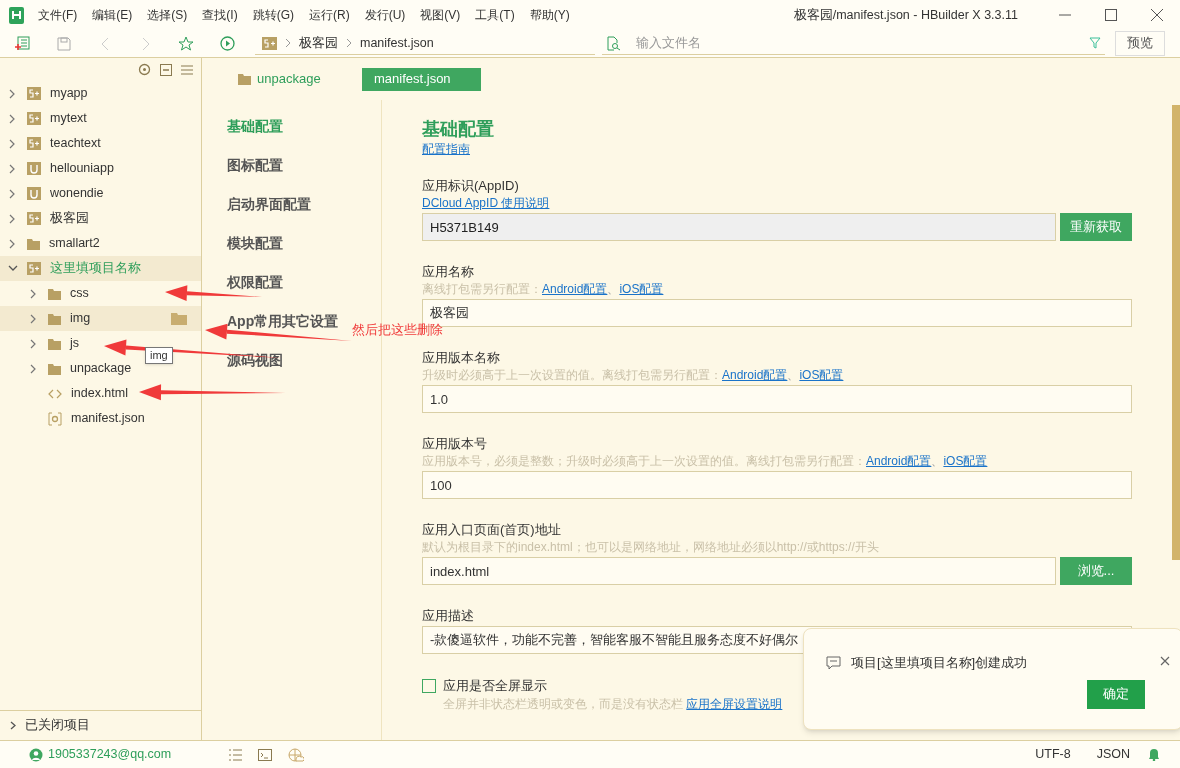 Image resolution: width=1180 pixels, height=768 pixels. What do you see at coordinates (22, 43) in the screenshot?
I see `new-file-icon` at bounding box center [22, 43].